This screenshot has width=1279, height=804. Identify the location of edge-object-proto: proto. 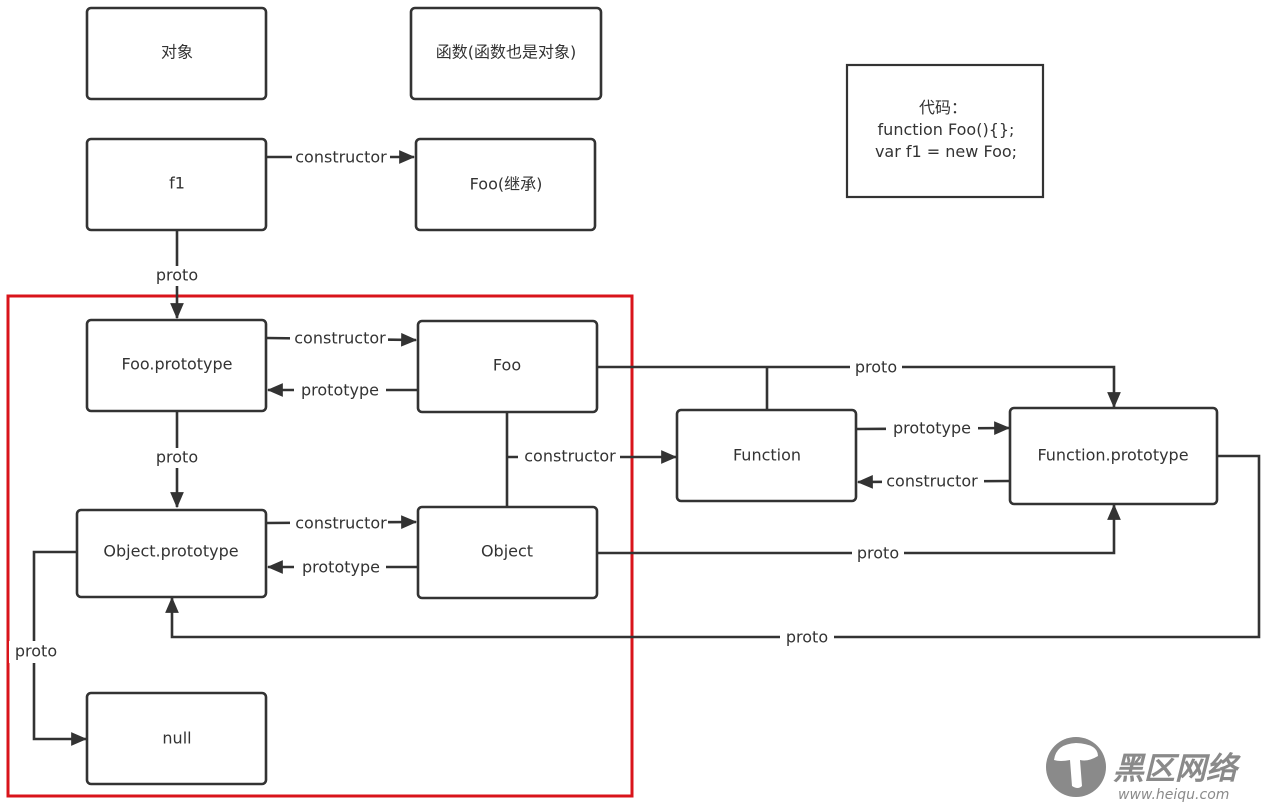
(859, 533).